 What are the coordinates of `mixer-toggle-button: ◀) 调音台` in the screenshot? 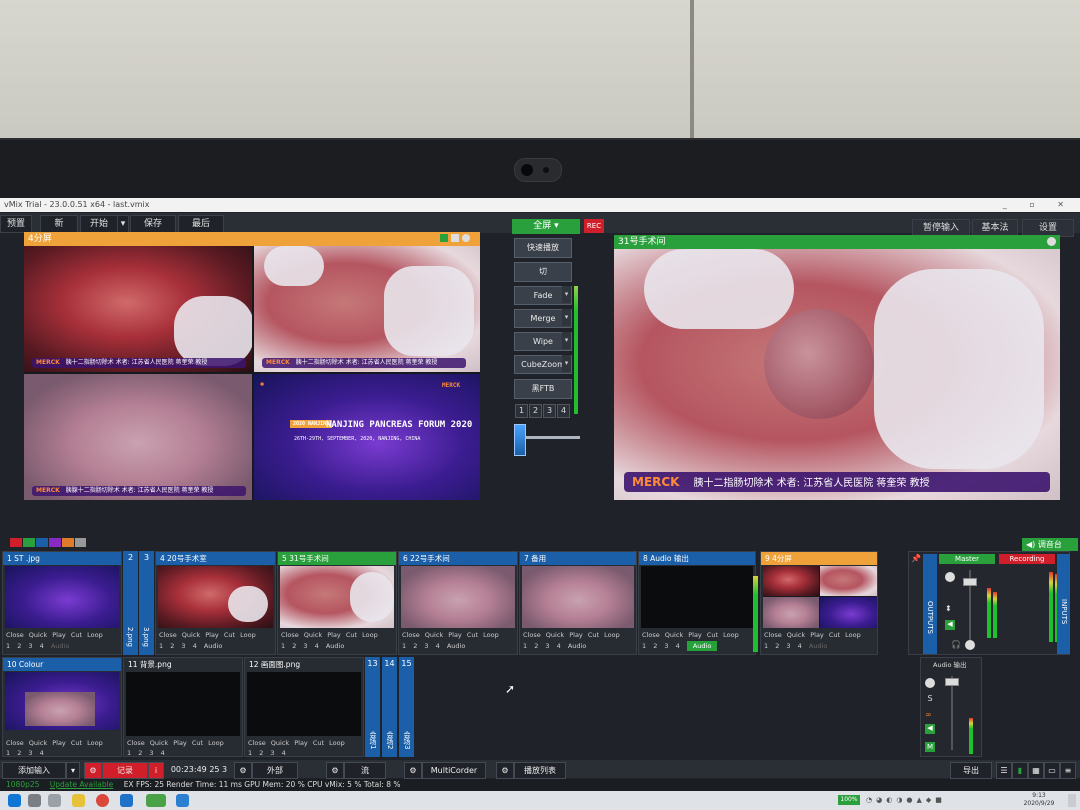 It's located at (1050, 544).